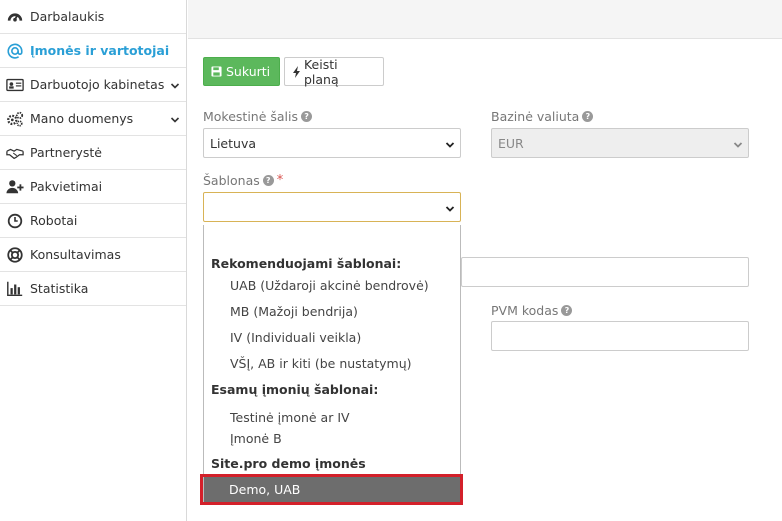 The image size is (782, 521). Describe the element at coordinates (97, 84) in the screenshot. I see `sidebar-item-label: Darbuotojo kabinetas` at that location.